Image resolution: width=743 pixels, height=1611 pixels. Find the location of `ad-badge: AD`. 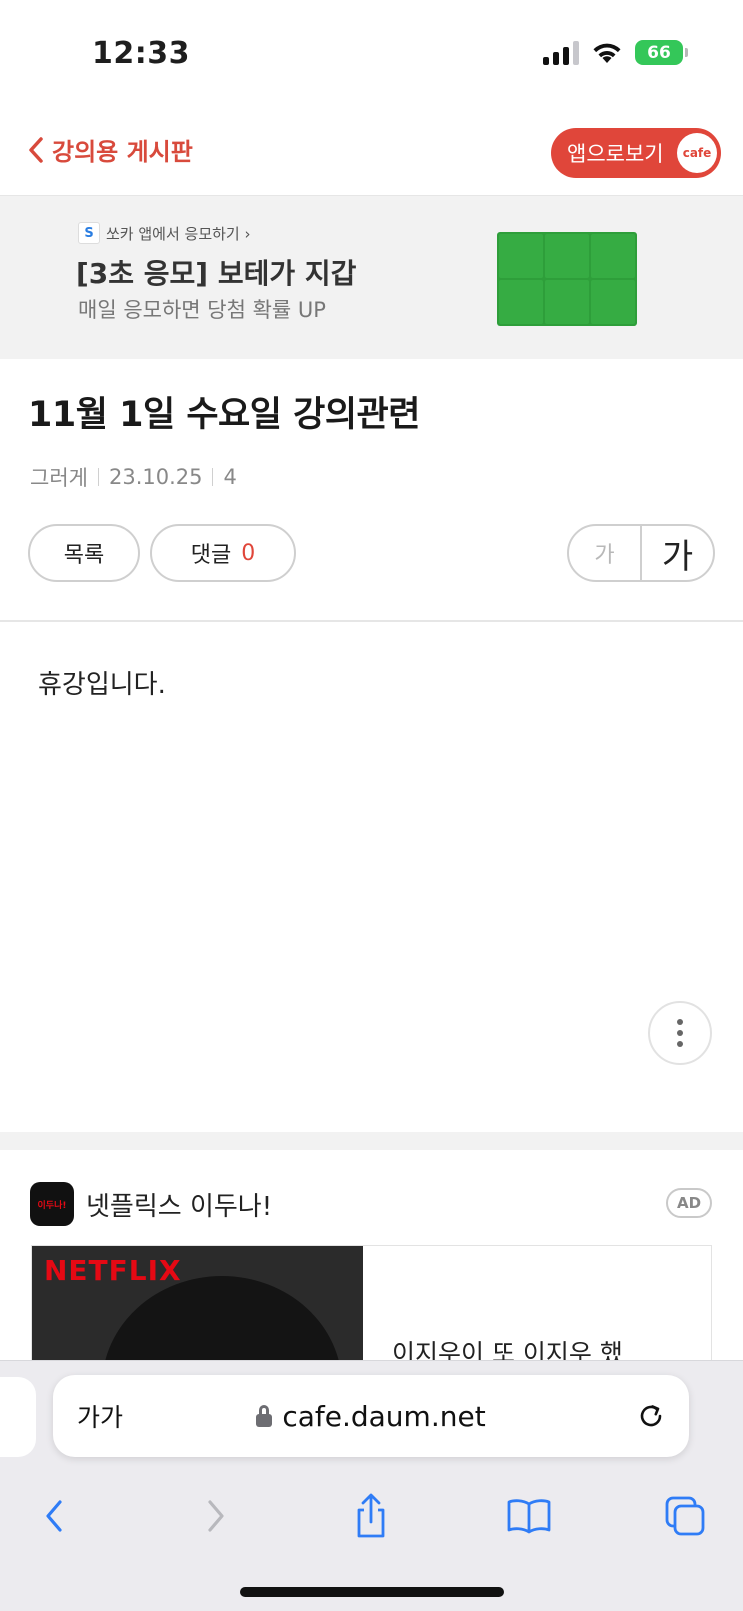

ad-badge: AD is located at coordinates (689, 1203).